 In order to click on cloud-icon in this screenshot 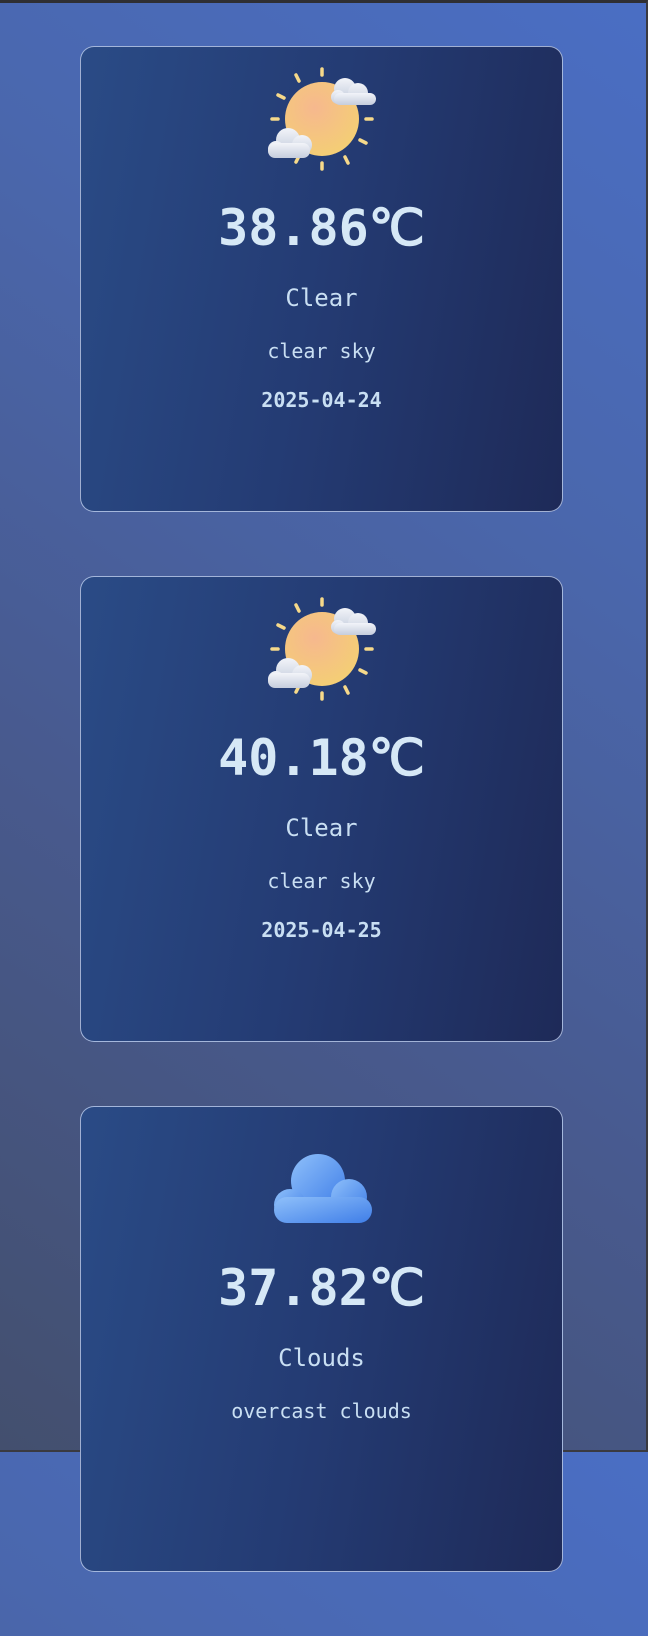, I will do `click(322, 1179)`.